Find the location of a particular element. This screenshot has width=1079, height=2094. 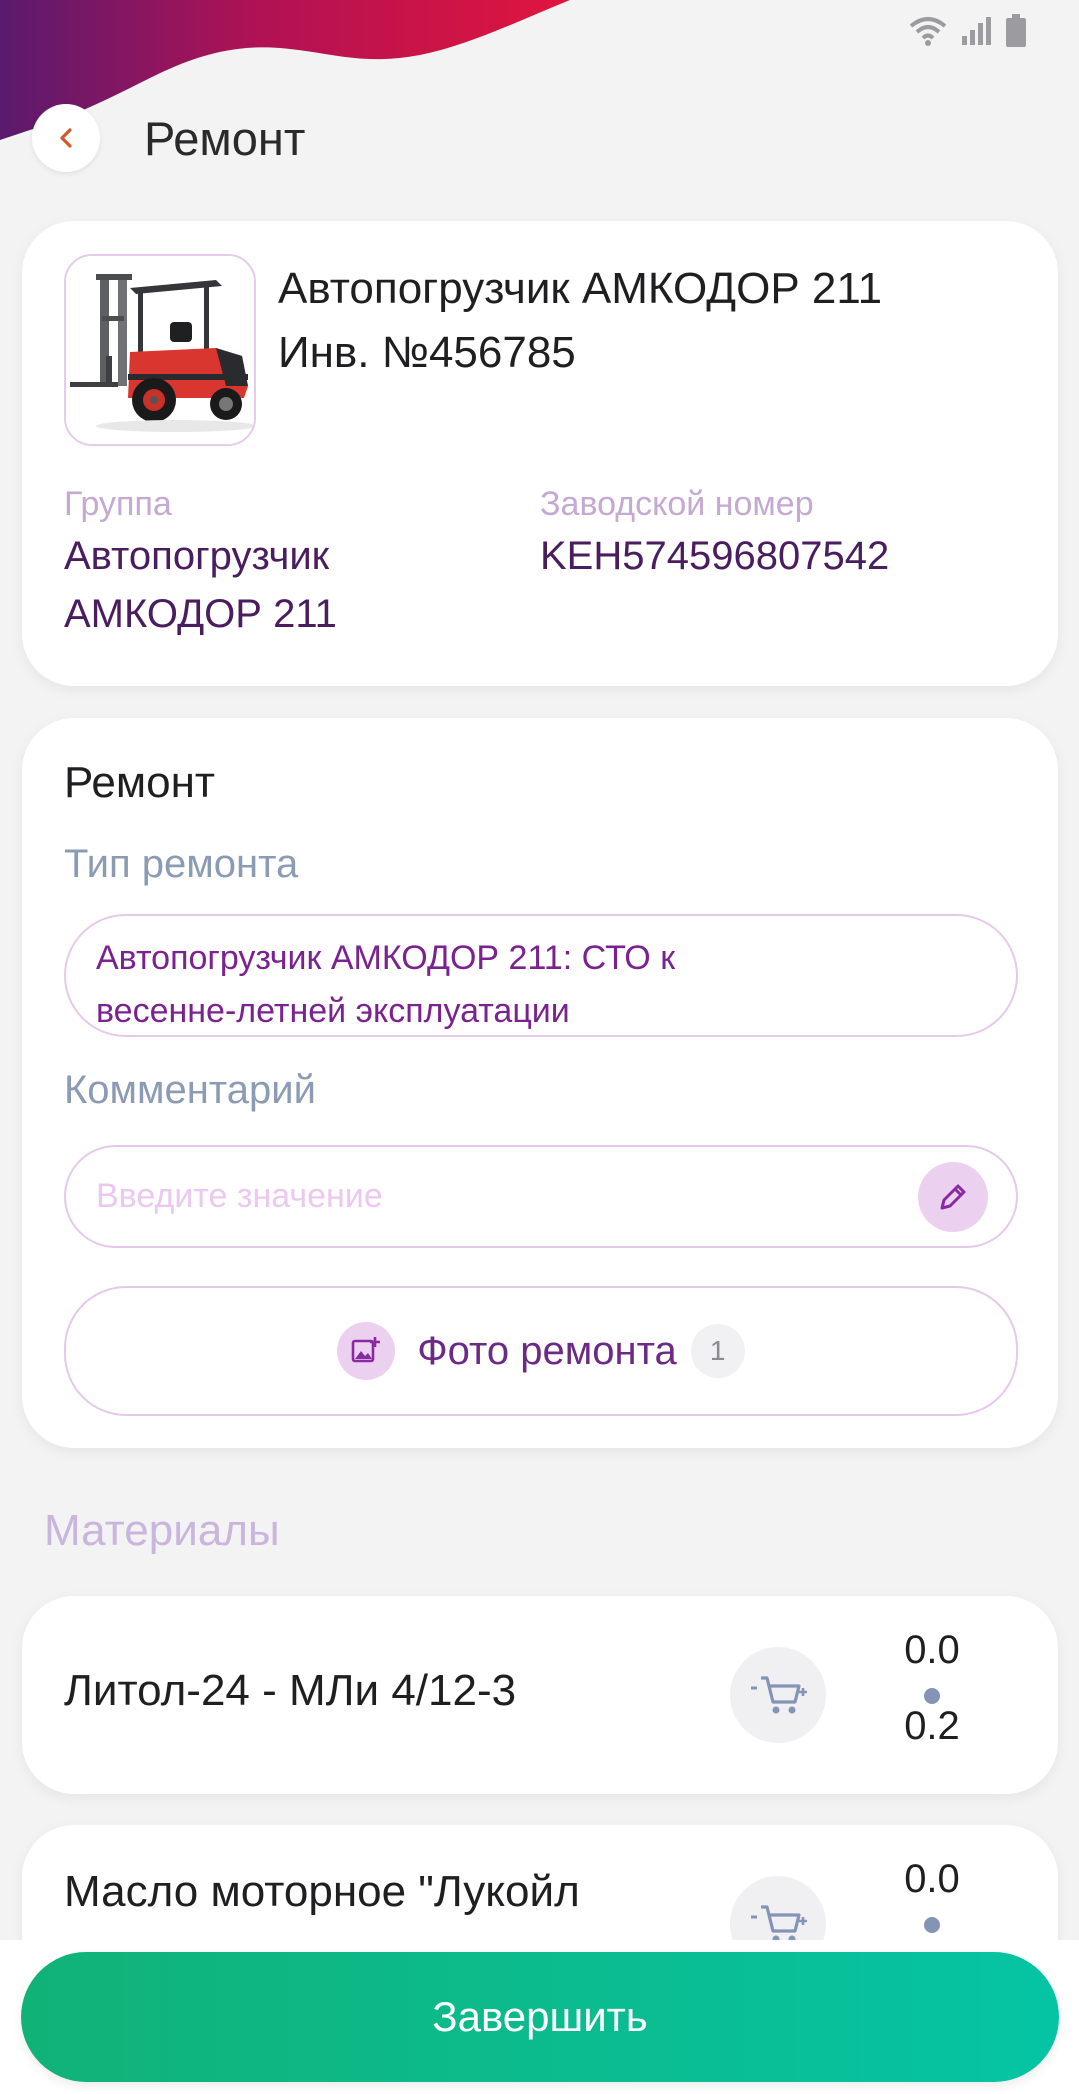

comment-input is located at coordinates (486, 1196).